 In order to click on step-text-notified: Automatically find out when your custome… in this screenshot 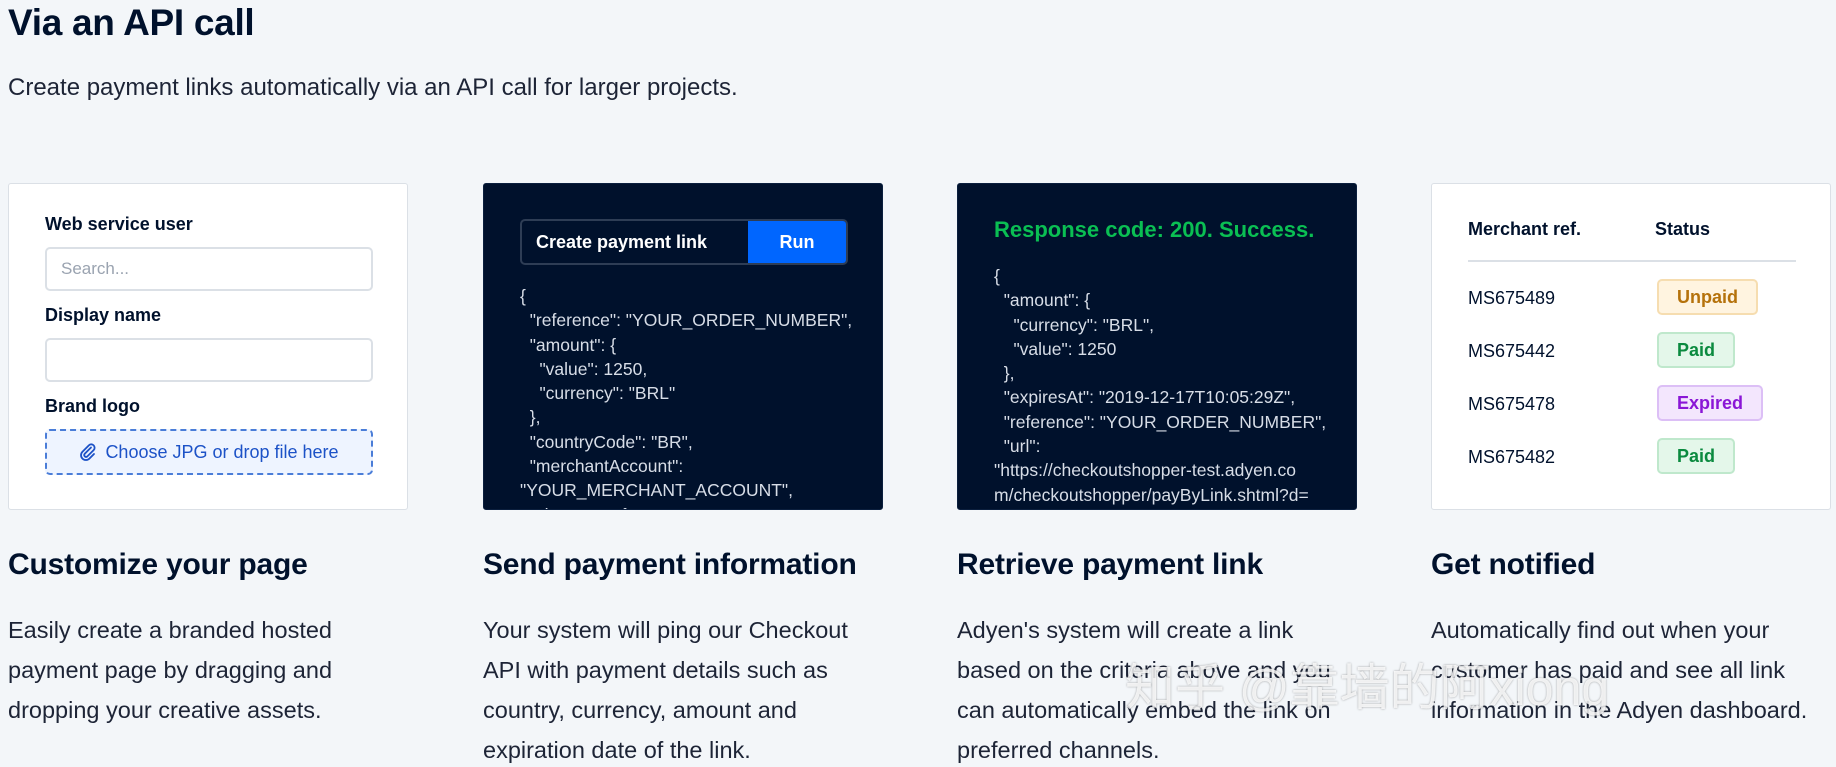, I will do `click(1619, 670)`.